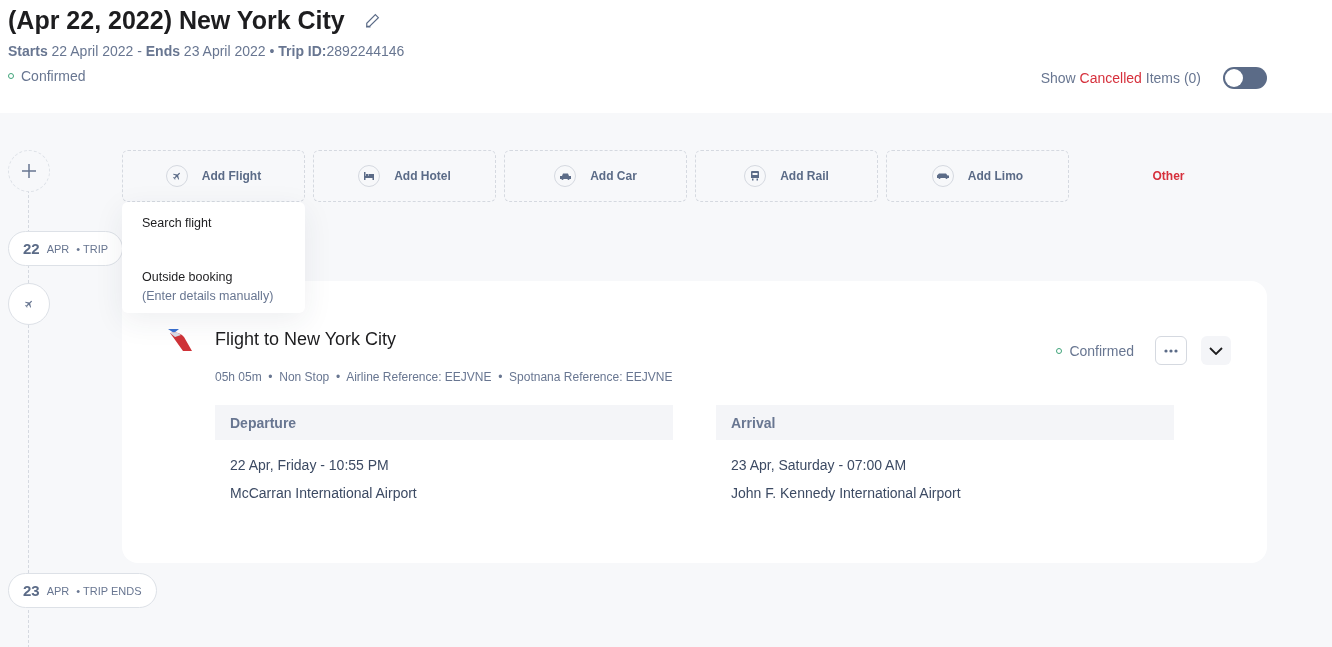 The width and height of the screenshot is (1332, 647). I want to click on train-icon, so click(755, 176).